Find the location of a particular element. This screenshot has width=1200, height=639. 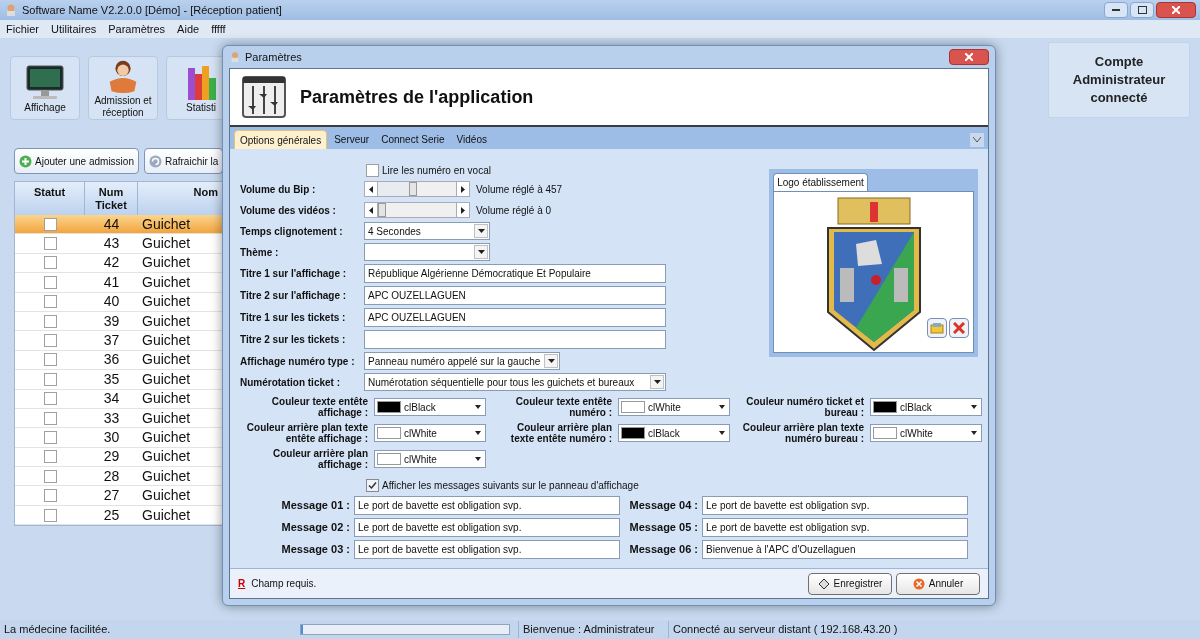

close-icon is located at coordinates (969, 57).